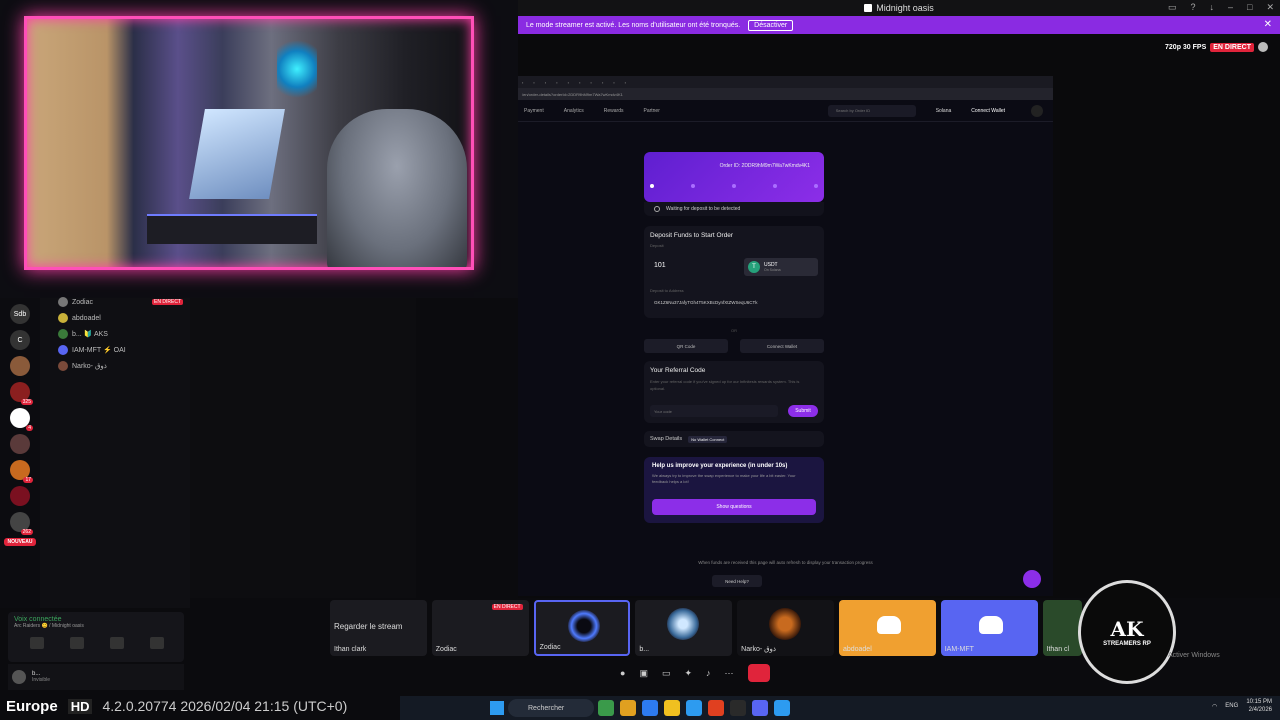 The width and height of the screenshot is (1280, 720). What do you see at coordinates (734, 507) in the screenshot?
I see `show-questions-button: Show questions` at bounding box center [734, 507].